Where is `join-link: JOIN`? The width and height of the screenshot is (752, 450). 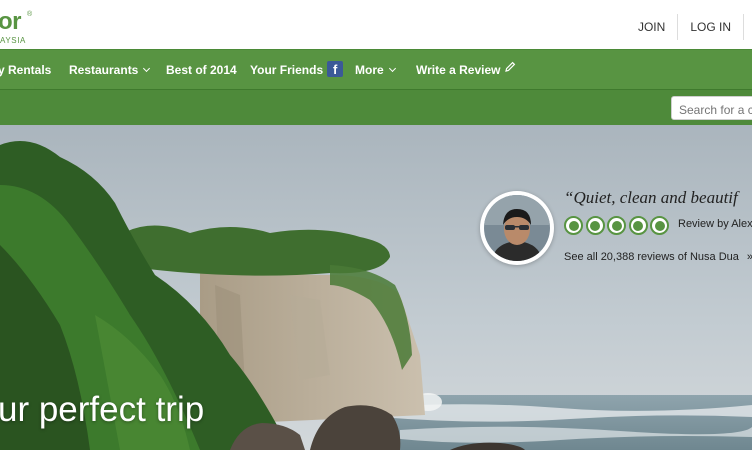 join-link: JOIN is located at coordinates (651, 27).